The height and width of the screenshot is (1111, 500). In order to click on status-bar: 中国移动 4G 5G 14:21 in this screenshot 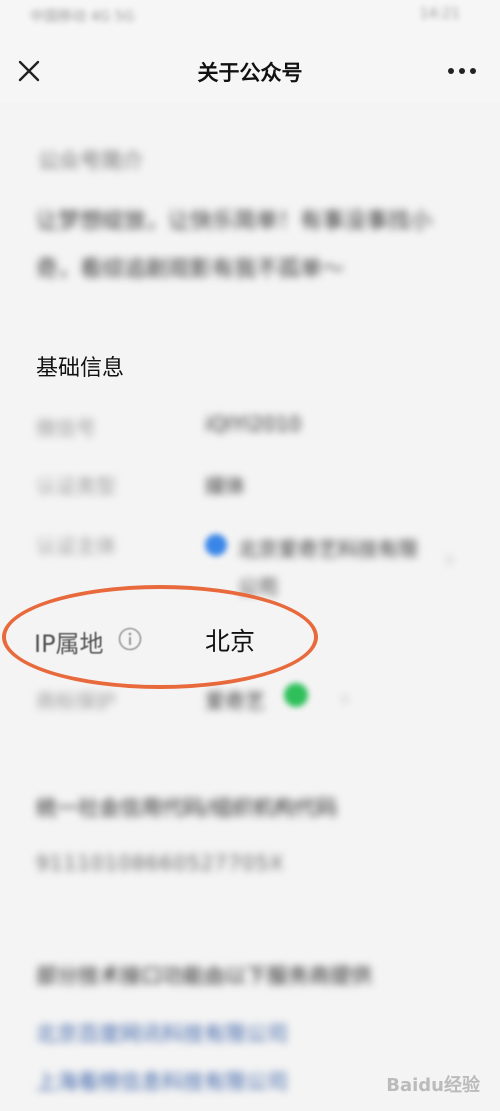, I will do `click(250, 20)`.